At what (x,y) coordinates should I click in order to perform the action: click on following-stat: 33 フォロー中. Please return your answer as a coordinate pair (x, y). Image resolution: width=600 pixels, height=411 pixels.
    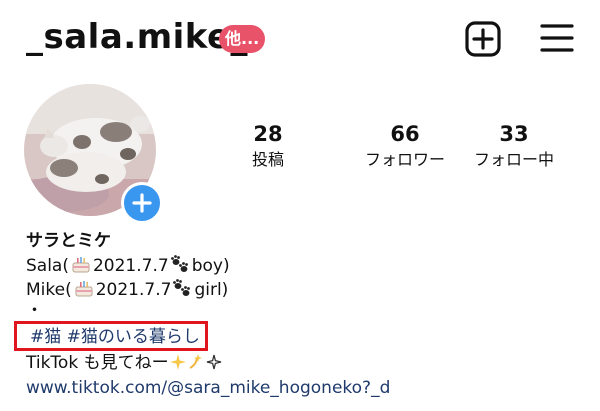
    Looking at the image, I should click on (514, 146).